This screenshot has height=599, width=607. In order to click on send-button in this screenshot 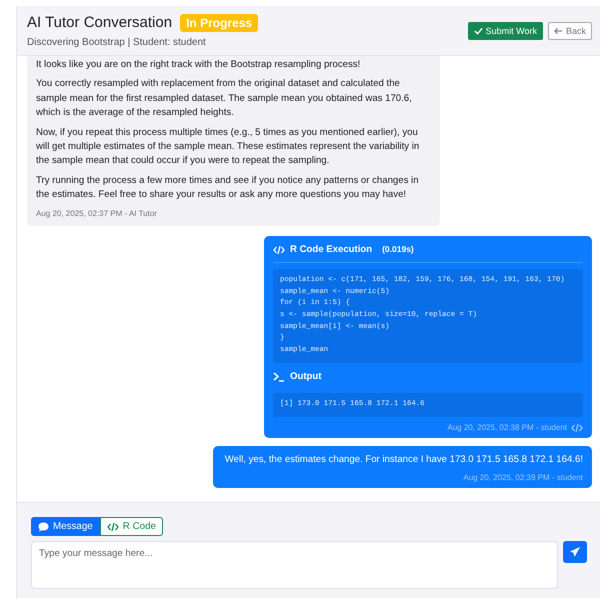, I will do `click(575, 552)`.